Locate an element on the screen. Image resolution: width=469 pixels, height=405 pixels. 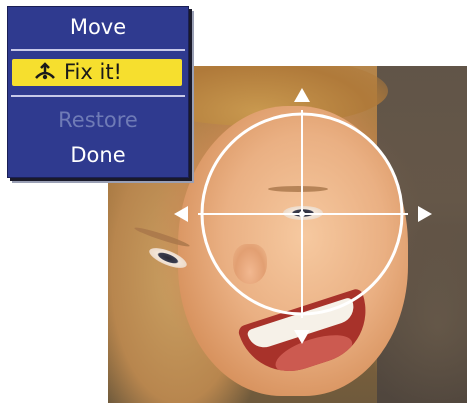
arrow-up-icon is located at coordinates (302, 95).